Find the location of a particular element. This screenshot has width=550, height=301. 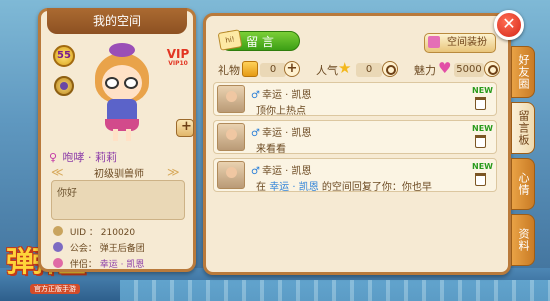

level-badge: 55 is located at coordinates (64, 56).